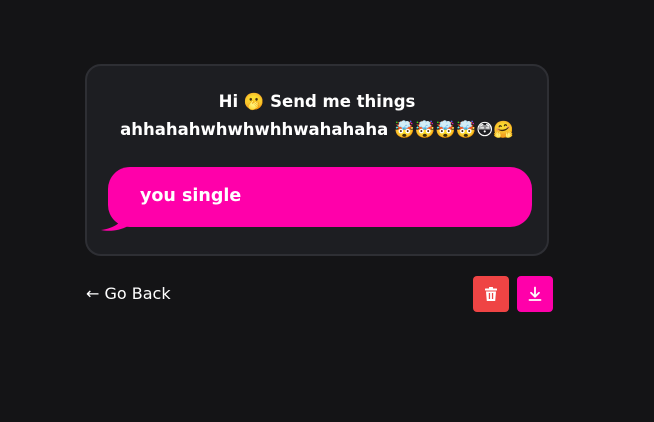  Describe the element at coordinates (128, 294) in the screenshot. I see `go-back-link: ← Go Back` at that location.